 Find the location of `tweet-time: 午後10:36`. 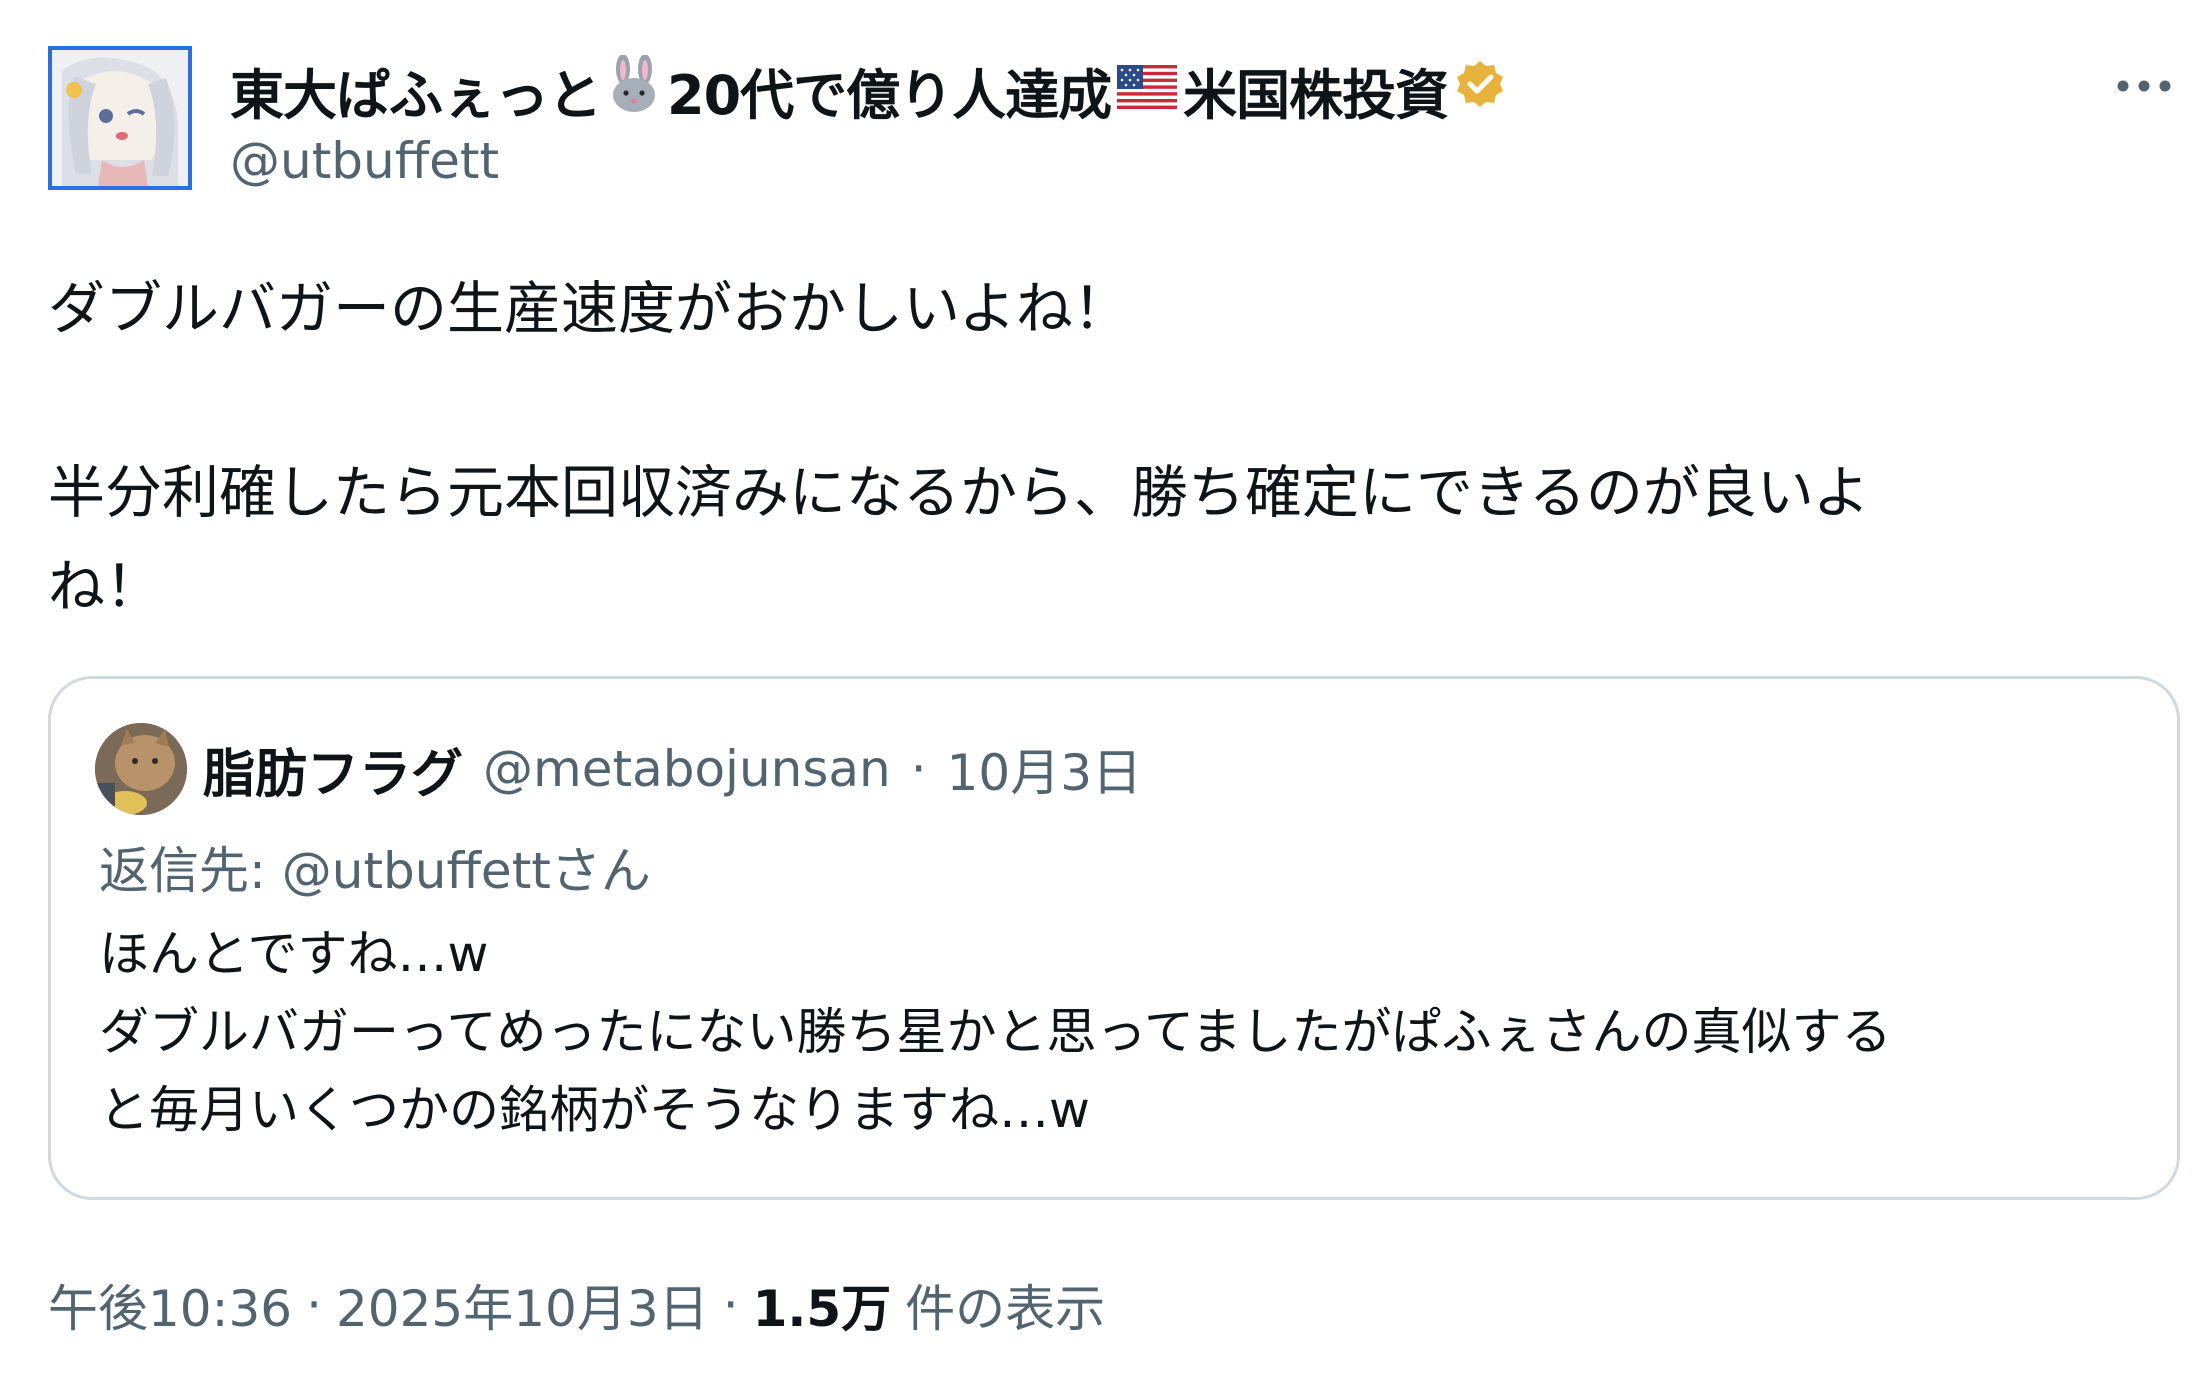

tweet-time: 午後10:36 is located at coordinates (170, 1305).